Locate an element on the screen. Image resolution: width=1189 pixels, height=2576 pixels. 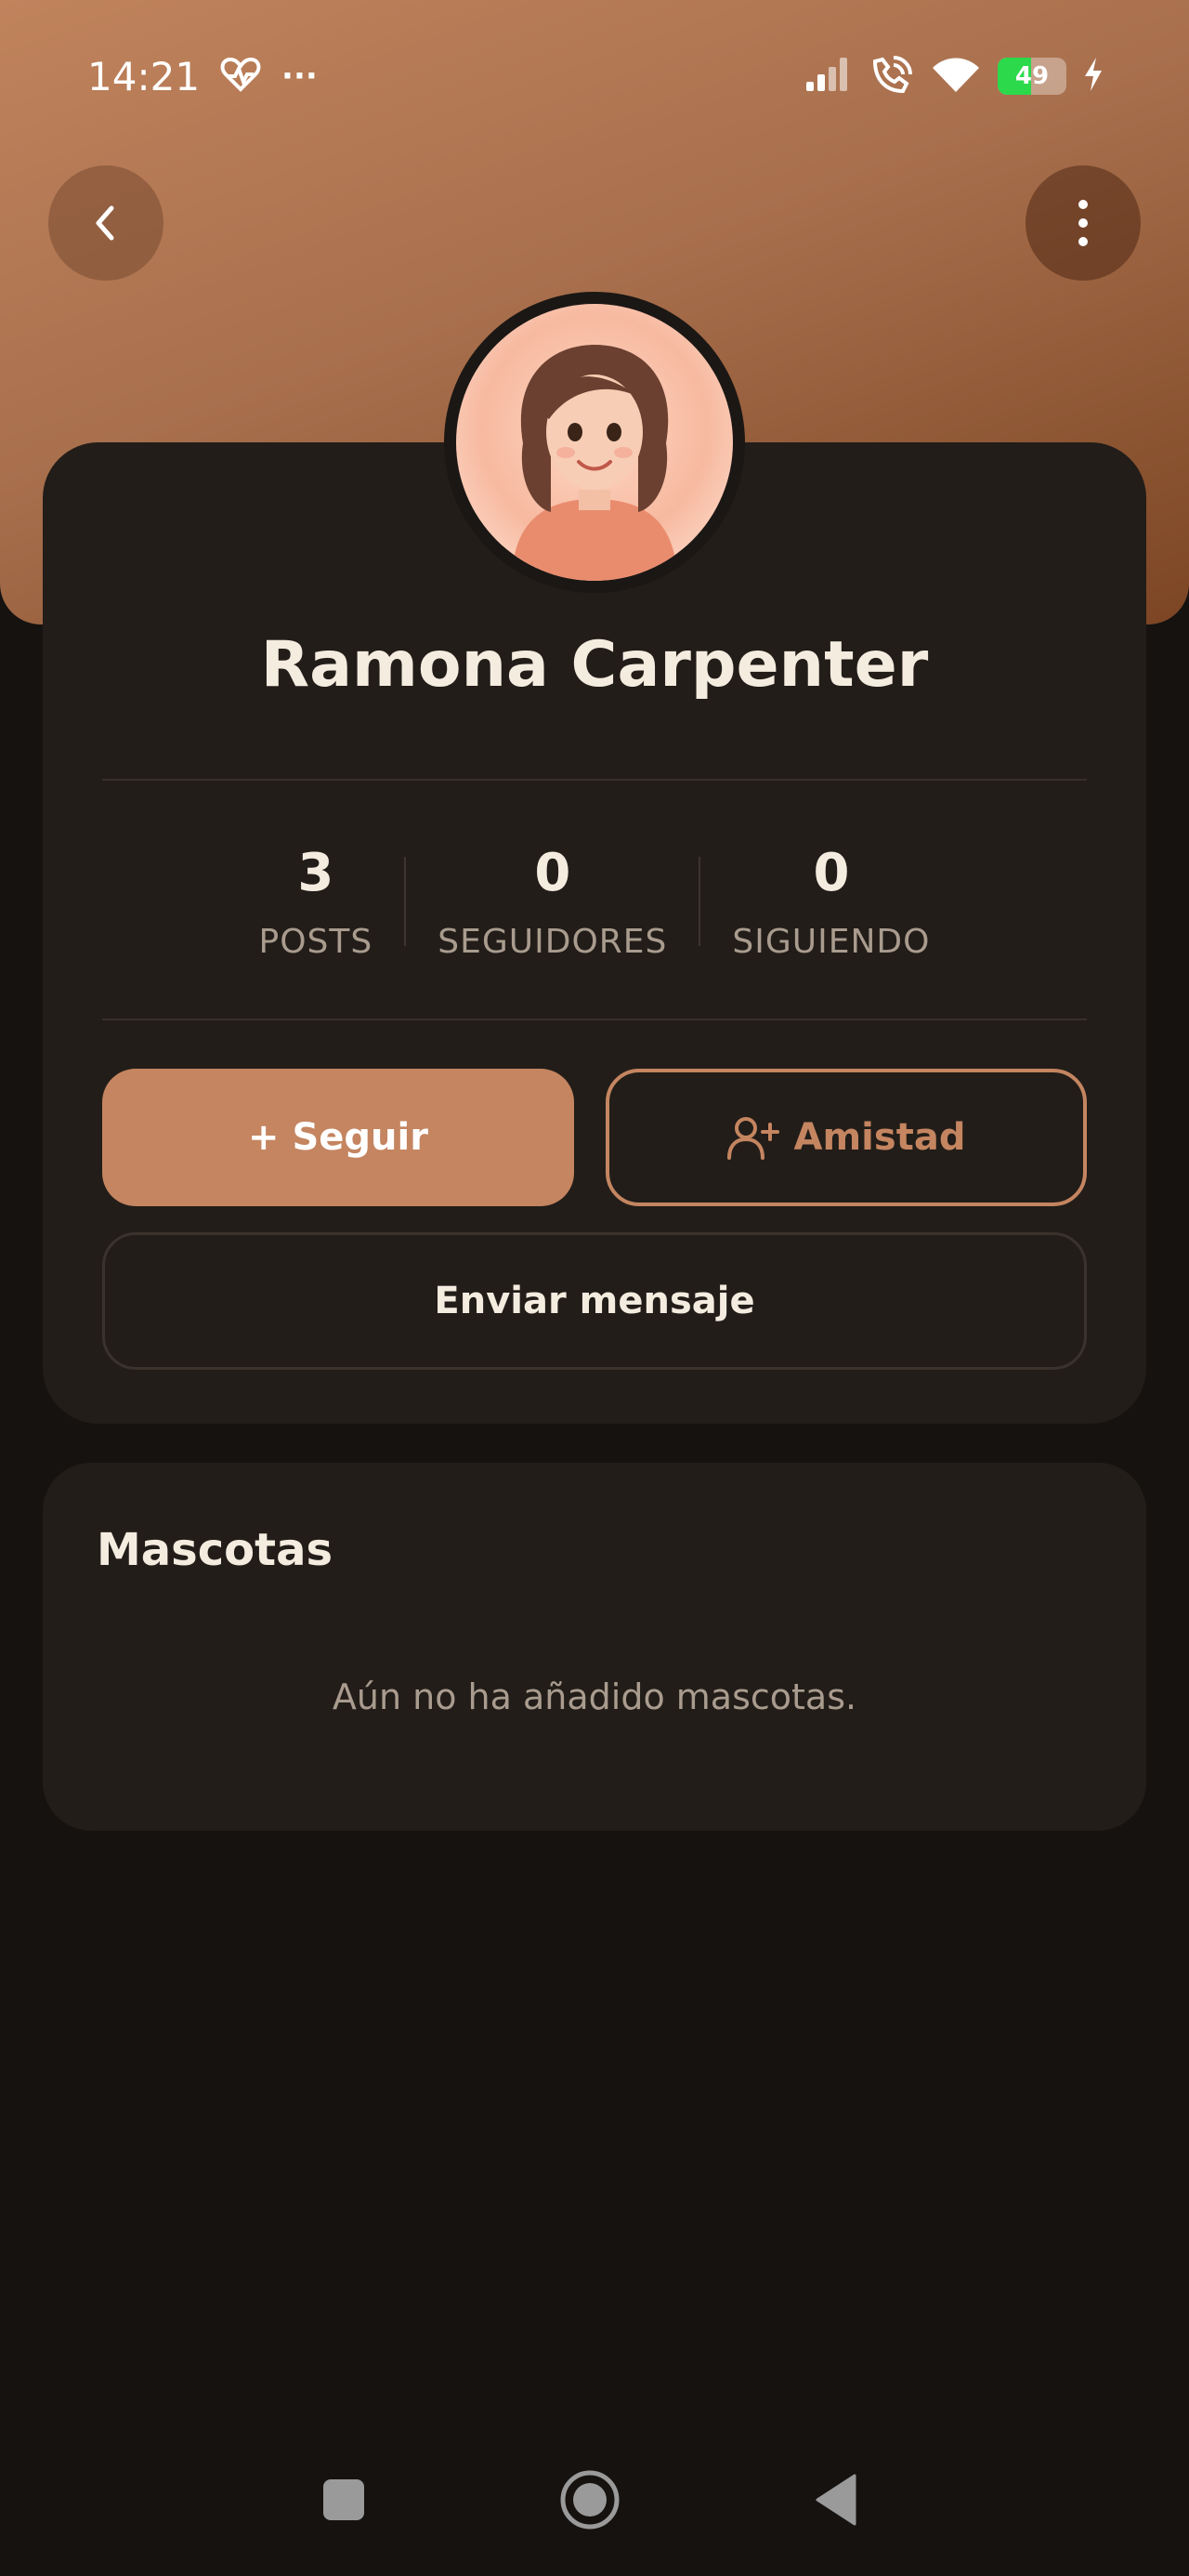
stat-label: SIGUIENDO is located at coordinates (831, 942).